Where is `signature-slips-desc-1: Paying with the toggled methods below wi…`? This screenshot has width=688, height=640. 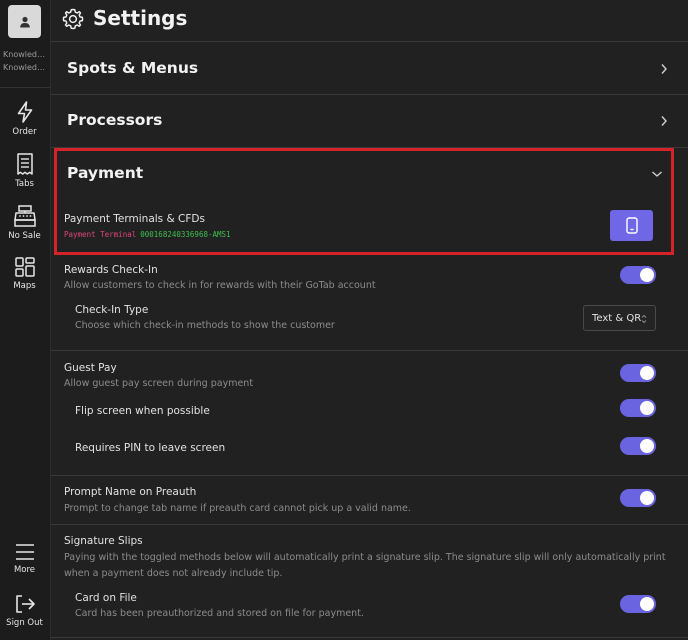
signature-slips-desc-1: Paying with the toggled methods below wi… is located at coordinates (365, 557).